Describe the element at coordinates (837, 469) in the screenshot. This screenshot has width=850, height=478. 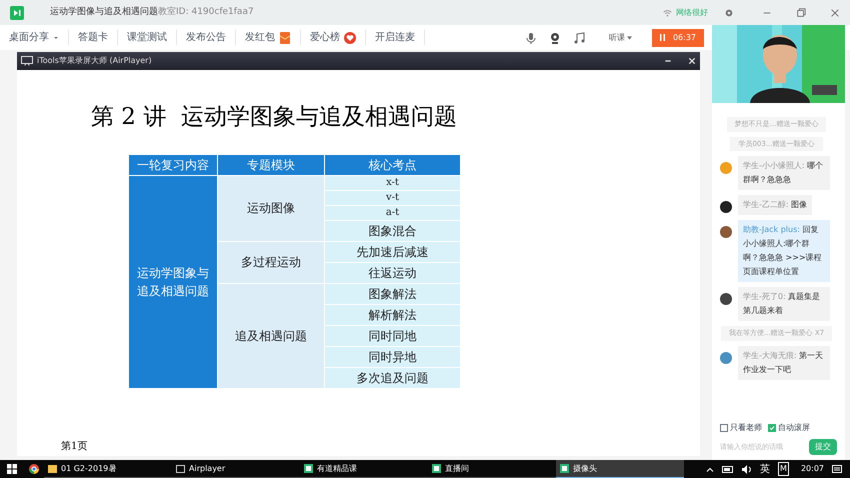
I see `notification-icon` at that location.